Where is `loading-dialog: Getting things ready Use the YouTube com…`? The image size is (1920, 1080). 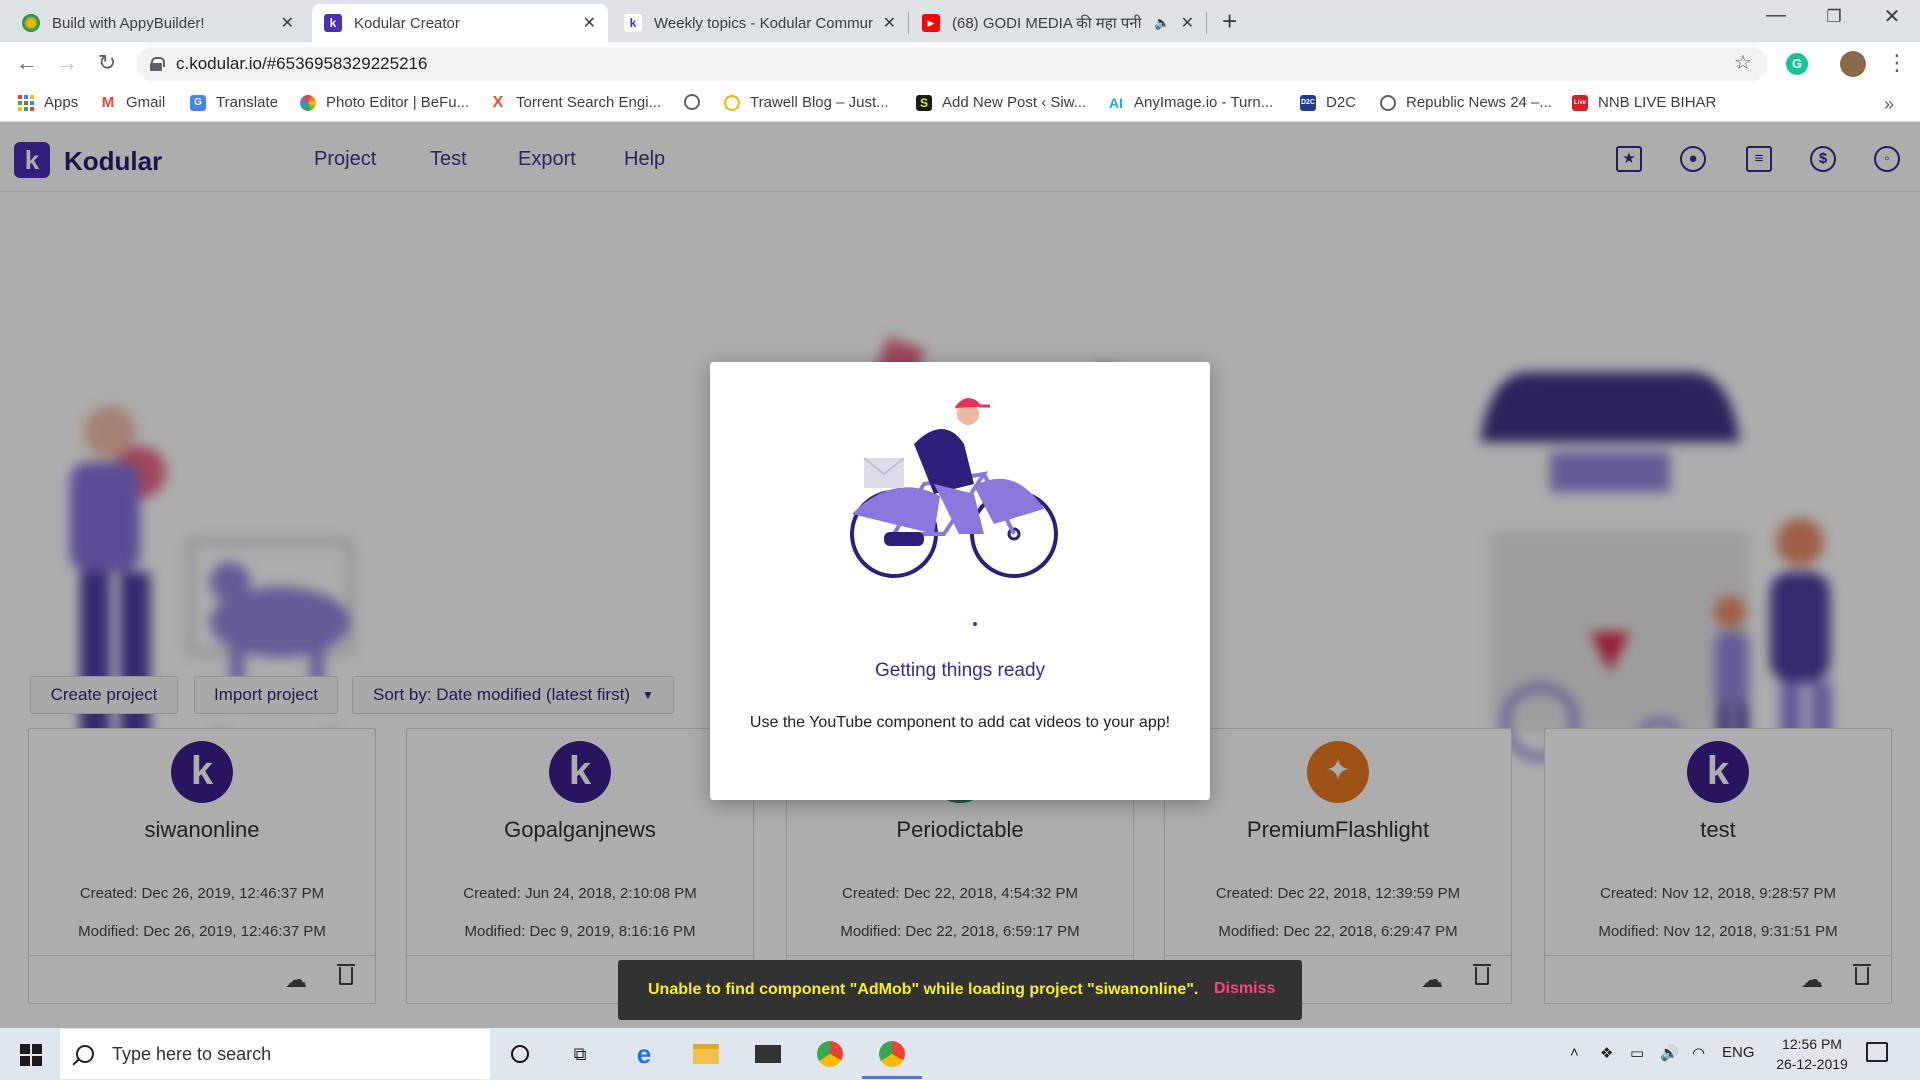 loading-dialog: Getting things ready Use the YouTube com… is located at coordinates (960, 581).